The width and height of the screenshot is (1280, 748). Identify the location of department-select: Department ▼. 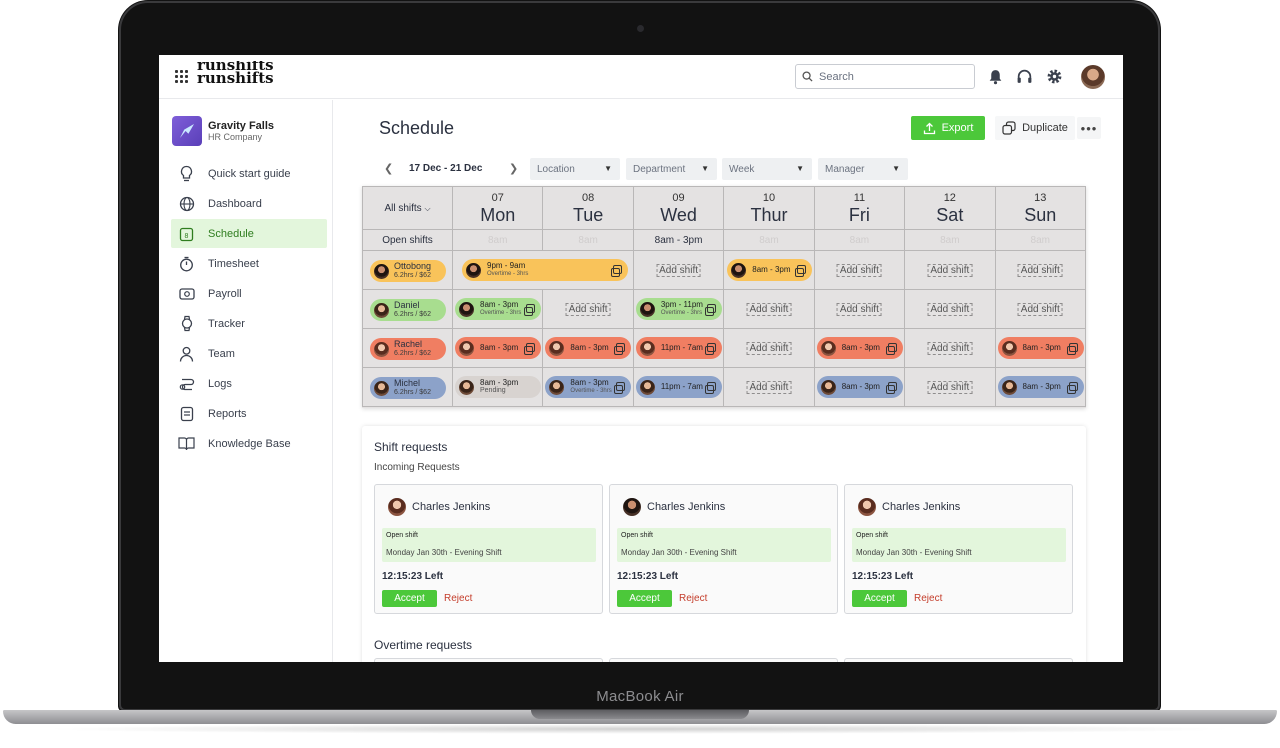
(671, 169).